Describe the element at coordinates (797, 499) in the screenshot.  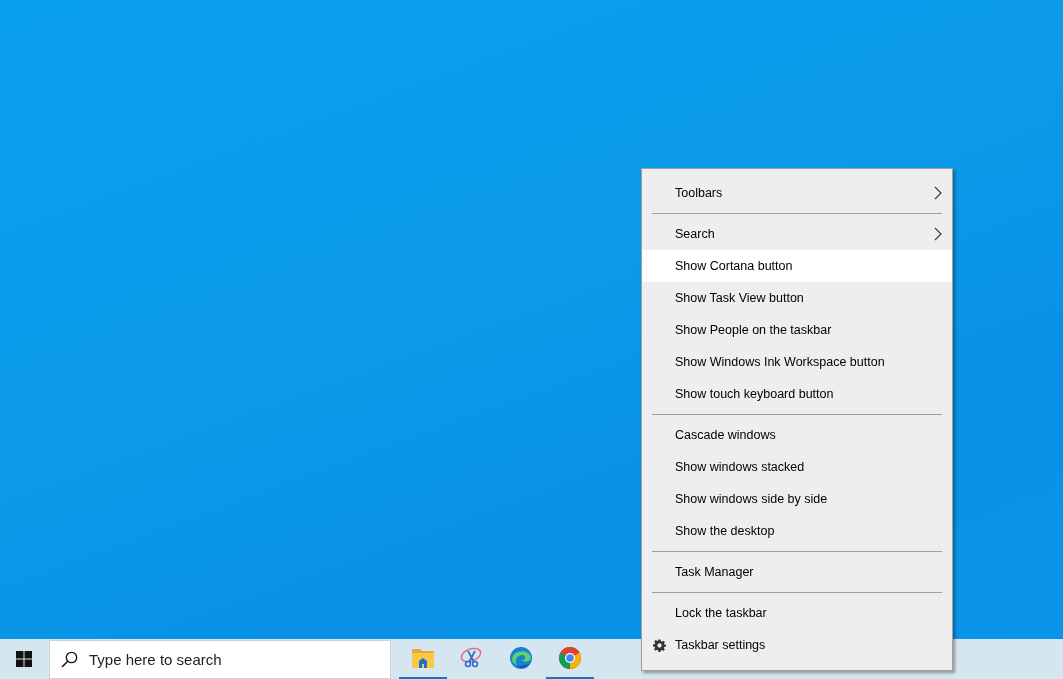
I see `menu-item: Show windows side by side` at that location.